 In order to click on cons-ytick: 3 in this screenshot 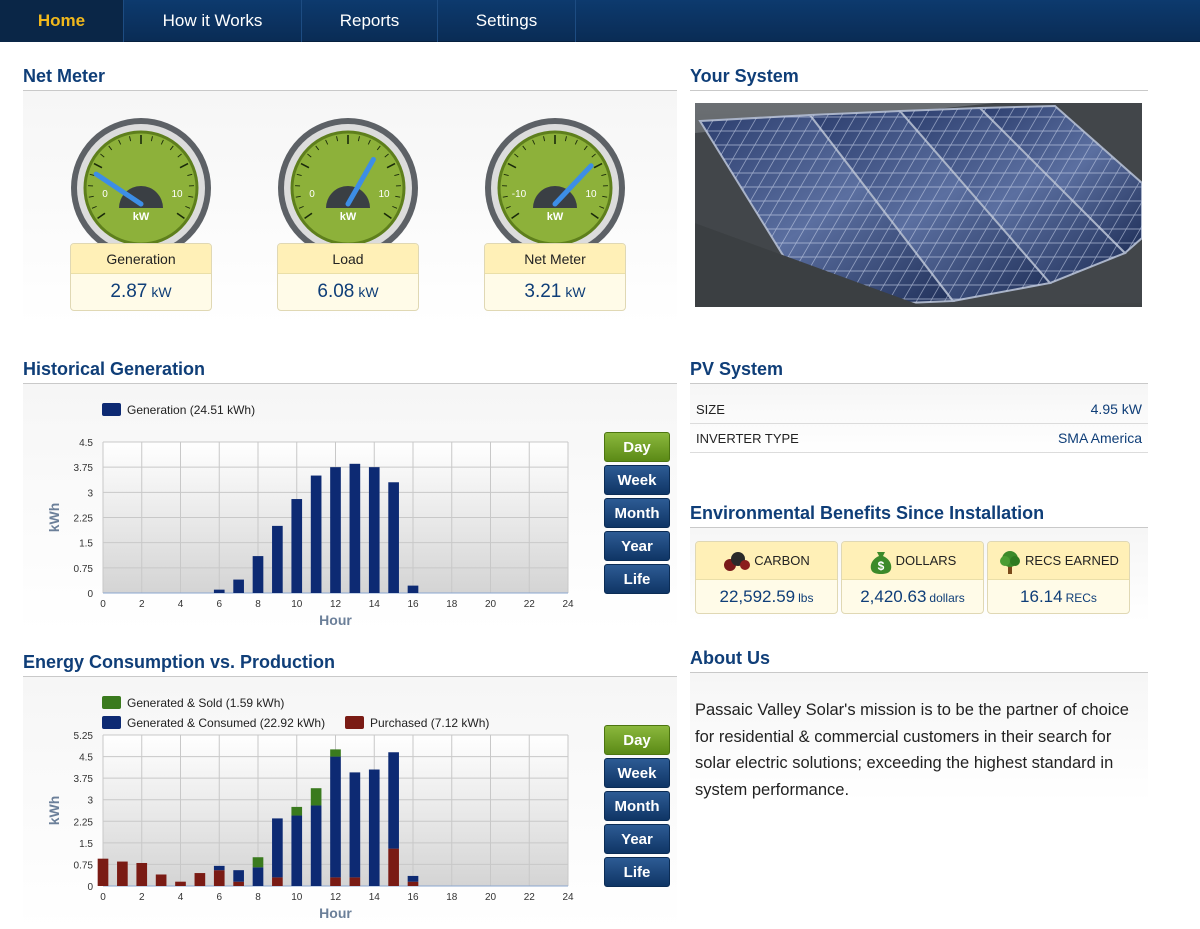, I will do `click(90, 801)`.